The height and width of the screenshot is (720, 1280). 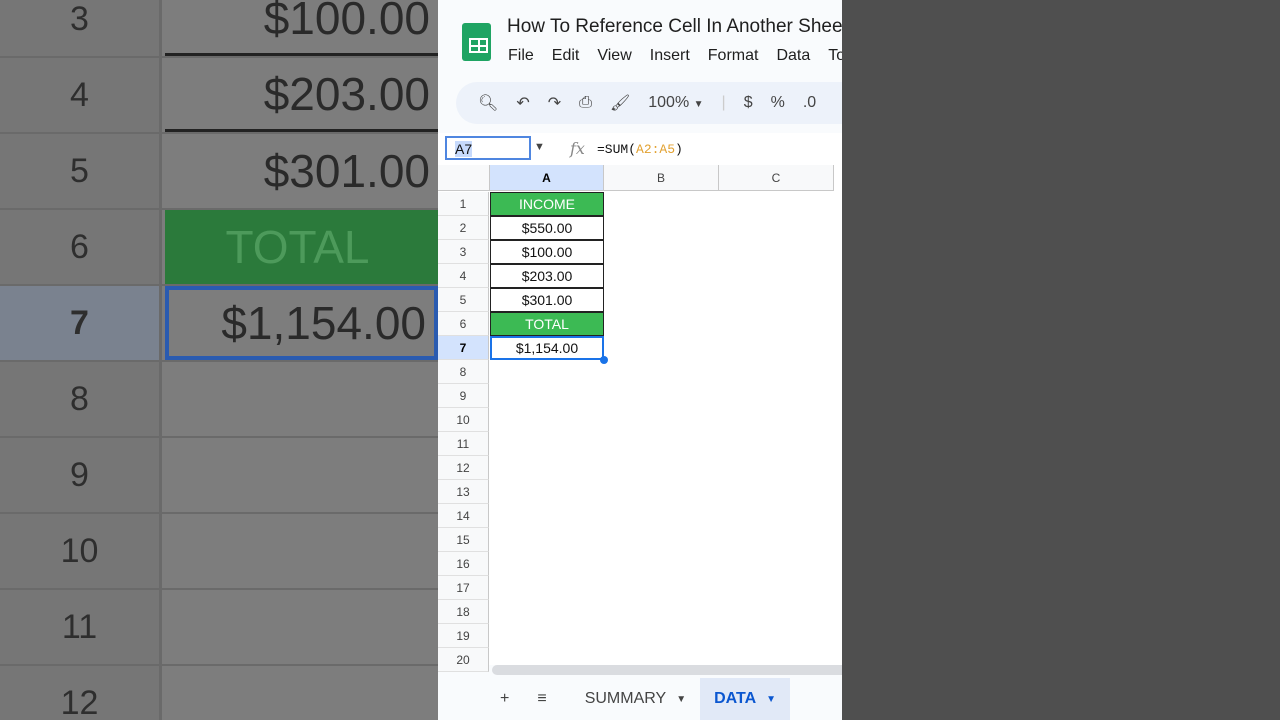 I want to click on redo-icon: ↷, so click(x=554, y=103).